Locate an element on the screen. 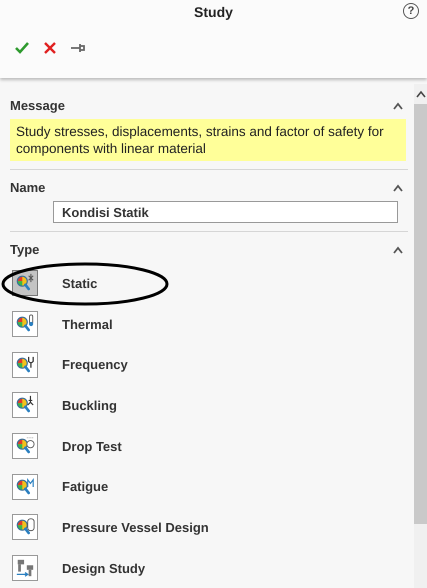 This screenshot has width=427, height=588. study-type-label: Static is located at coordinates (80, 283).